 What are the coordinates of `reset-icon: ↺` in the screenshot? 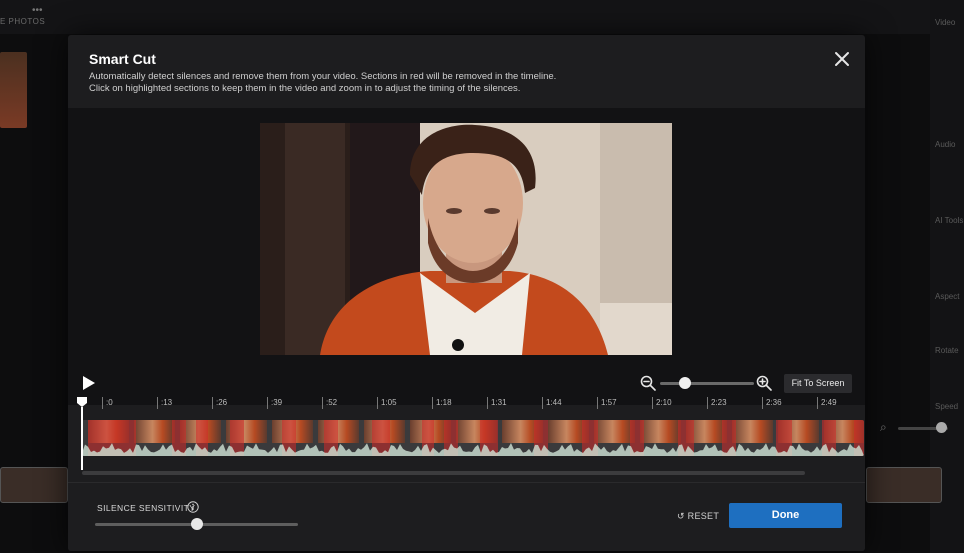 It's located at (682, 516).